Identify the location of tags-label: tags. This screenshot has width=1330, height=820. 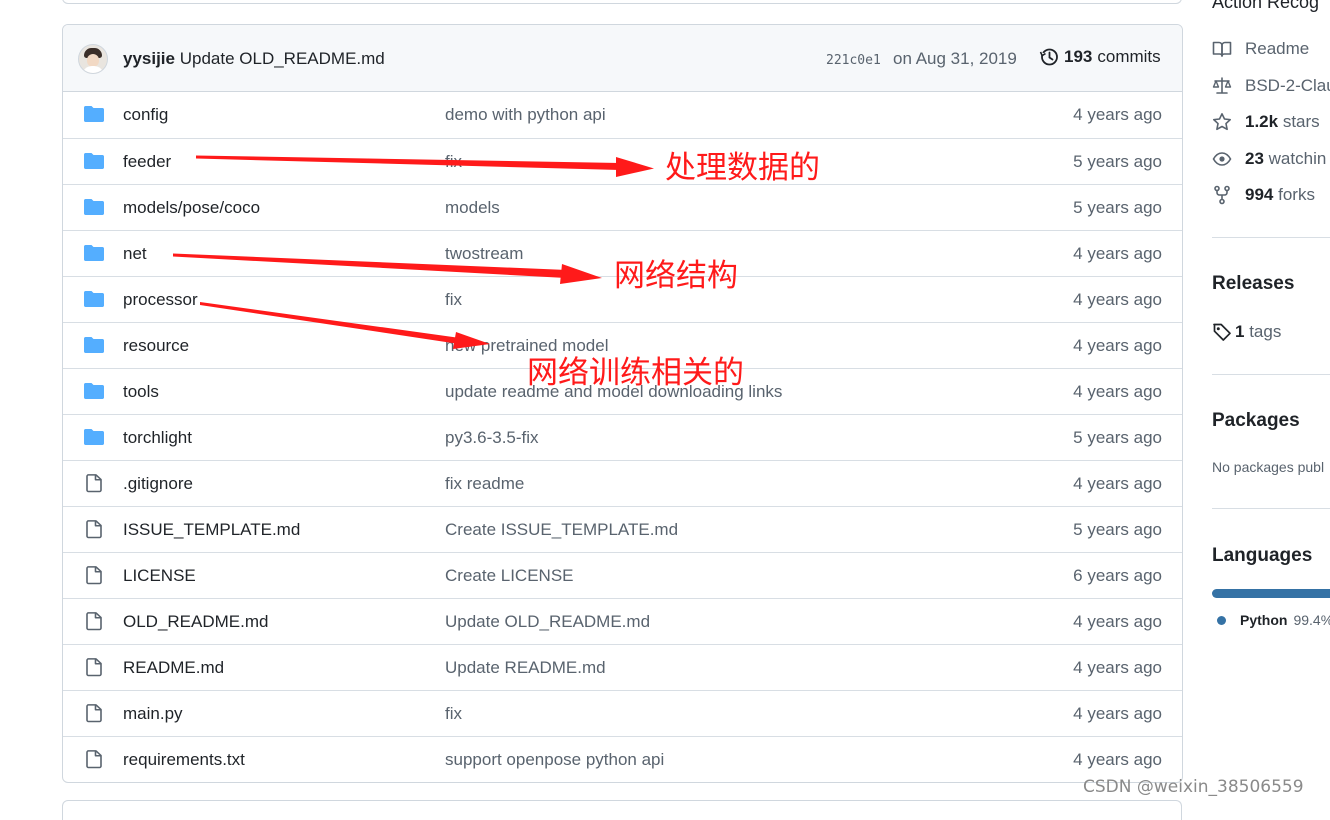
(1265, 331).